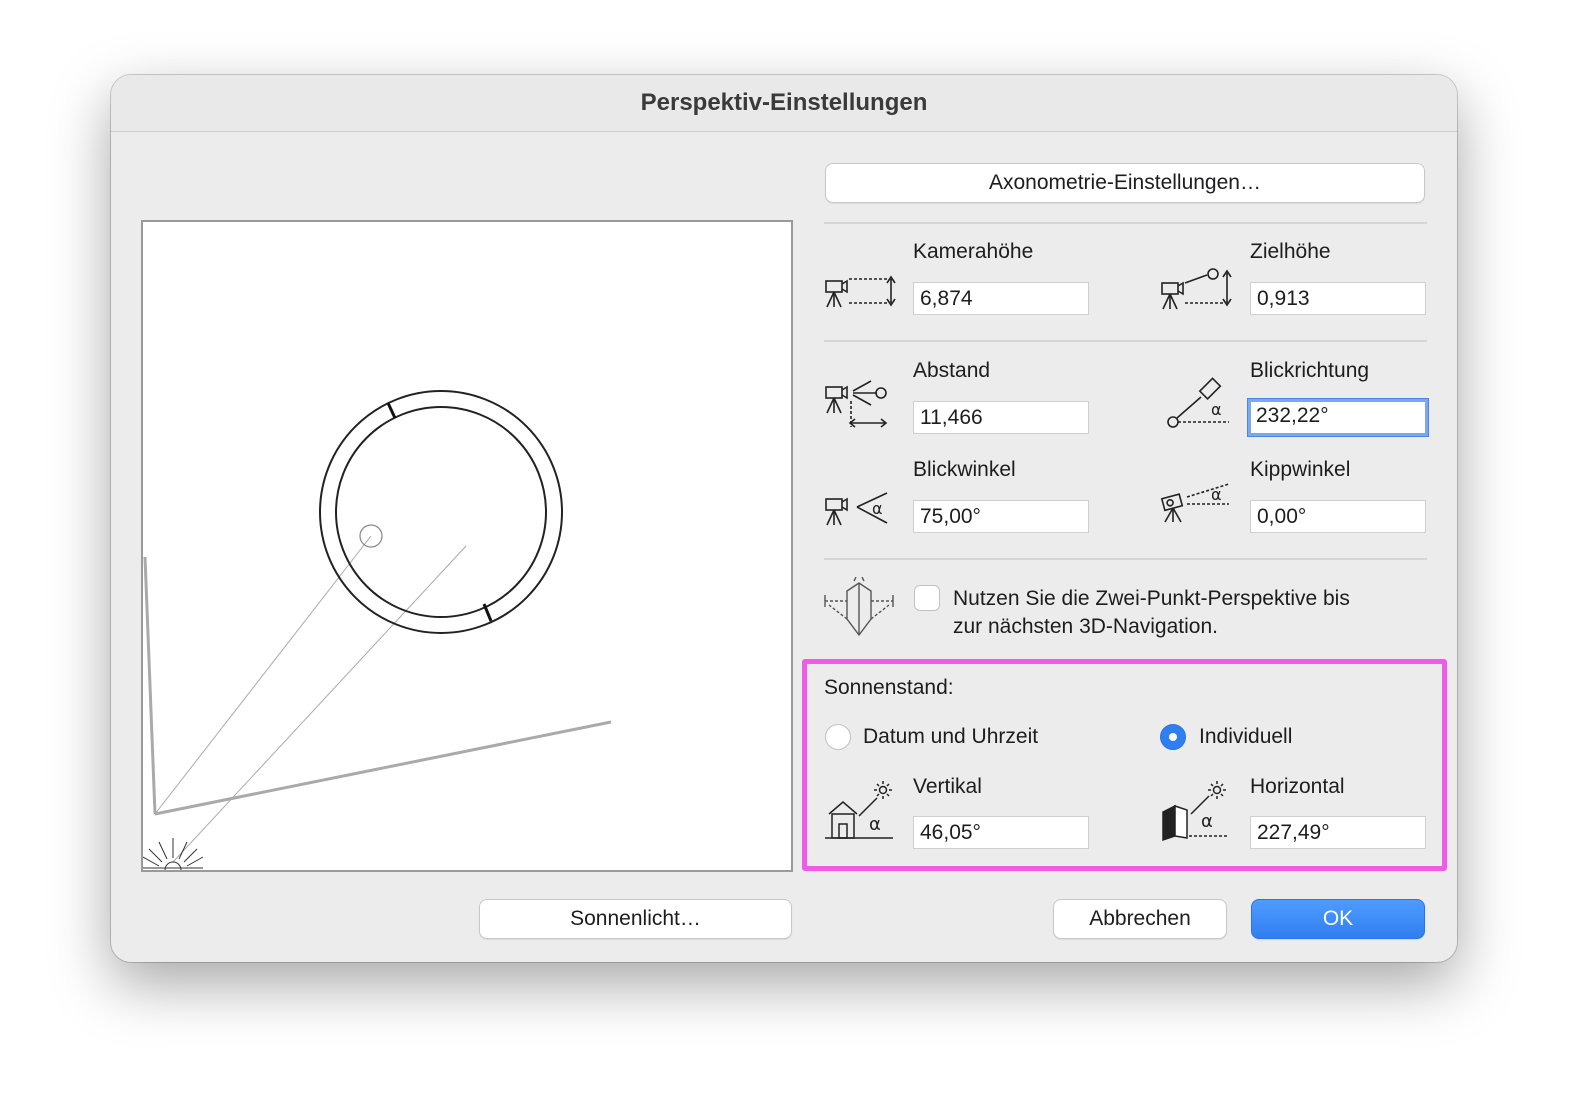  Describe the element at coordinates (173, 854) in the screenshot. I see `sun-icon` at that location.